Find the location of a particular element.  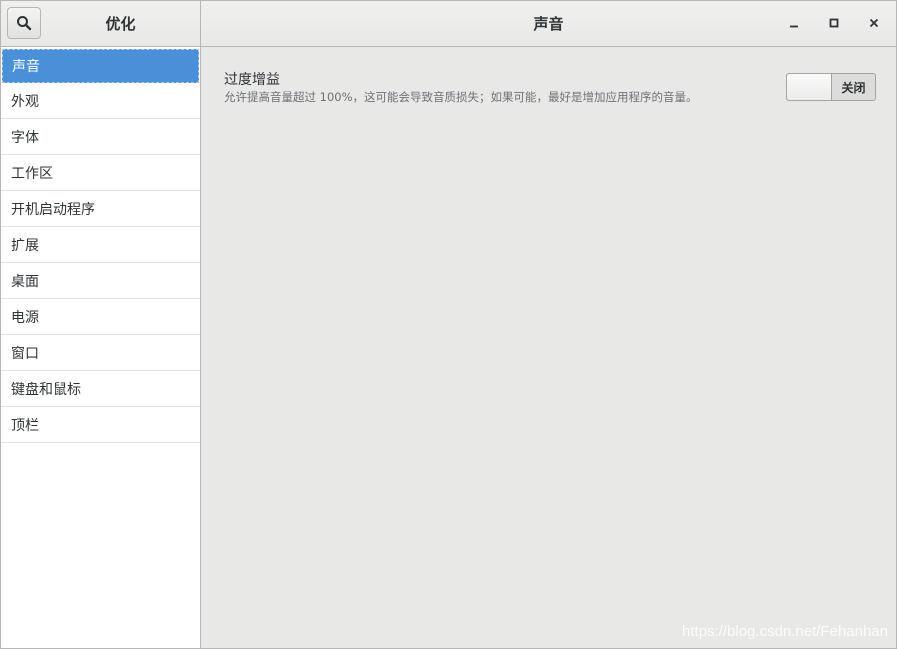

maximize-button is located at coordinates (834, 23).